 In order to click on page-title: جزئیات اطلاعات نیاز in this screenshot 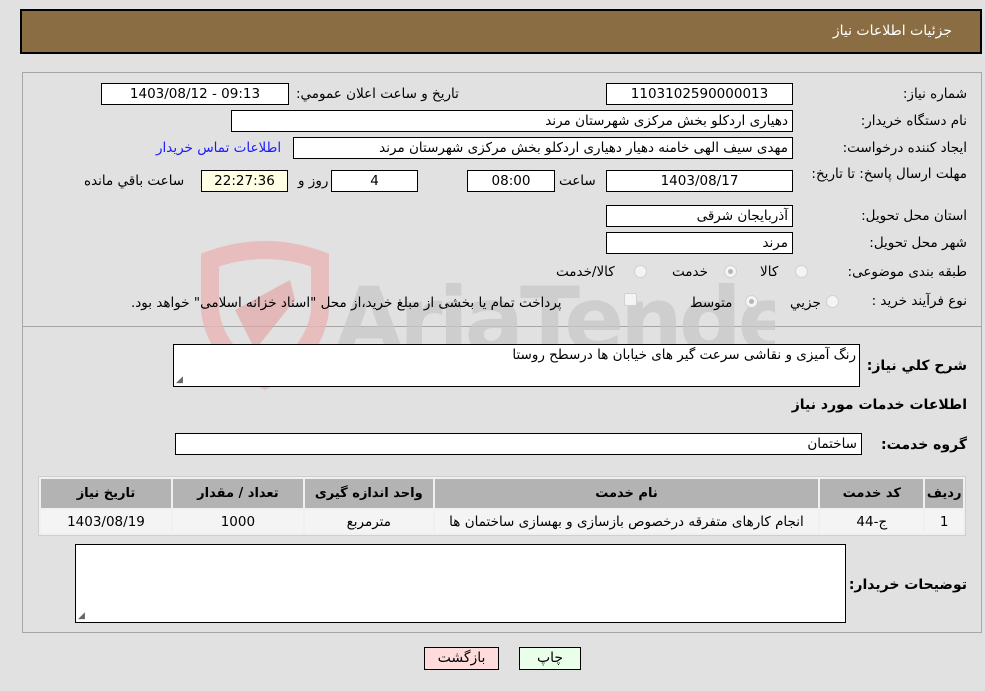, I will do `click(892, 31)`.